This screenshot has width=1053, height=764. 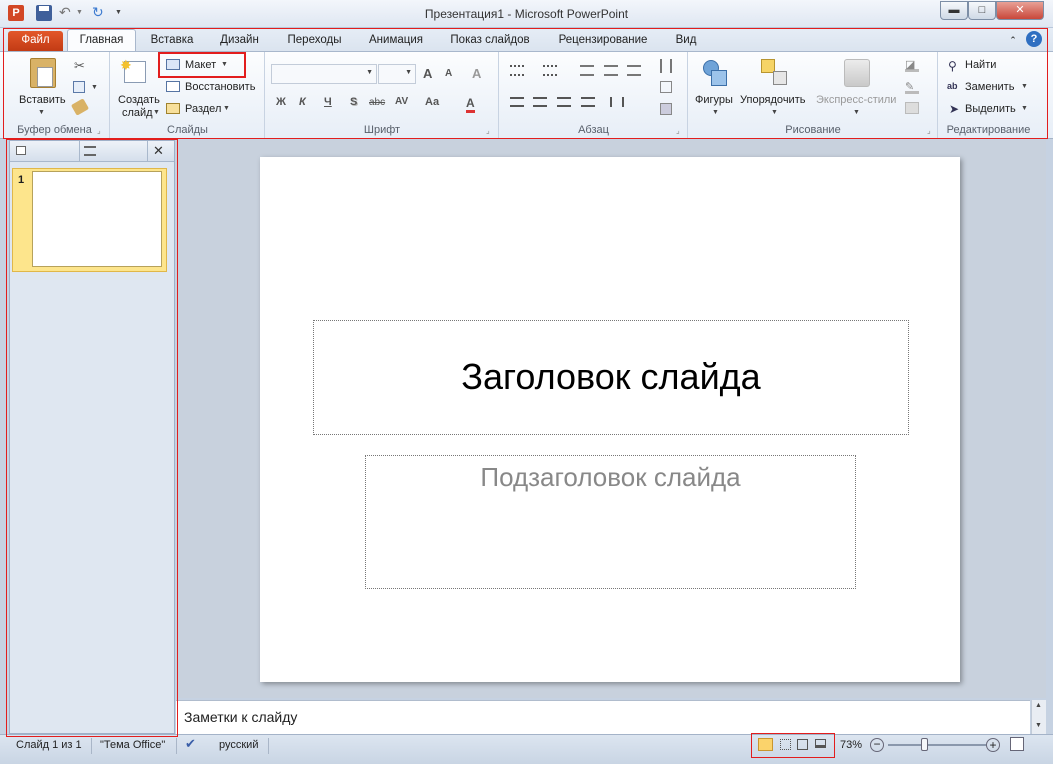 I want to click on slide-counter: Слайд 1 из 1, so click(x=49, y=745).